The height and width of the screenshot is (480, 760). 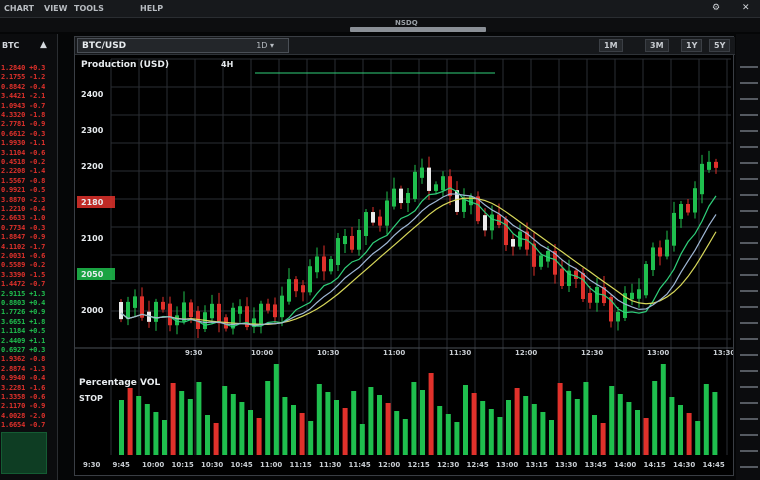 What do you see at coordinates (23, 331) in the screenshot?
I see `watchlist-row: 1.1184 +0.5` at bounding box center [23, 331].